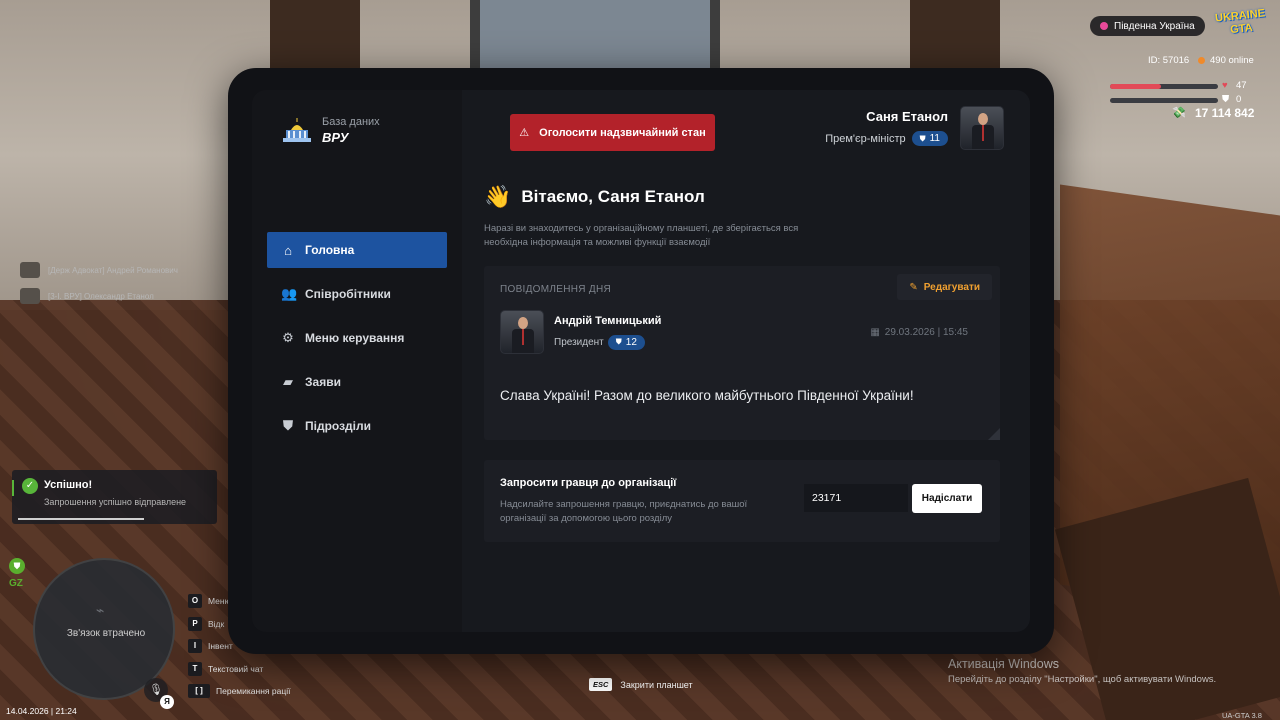 The width and height of the screenshot is (1280, 720). I want to click on player-id: ID: 57016, so click(1169, 60).